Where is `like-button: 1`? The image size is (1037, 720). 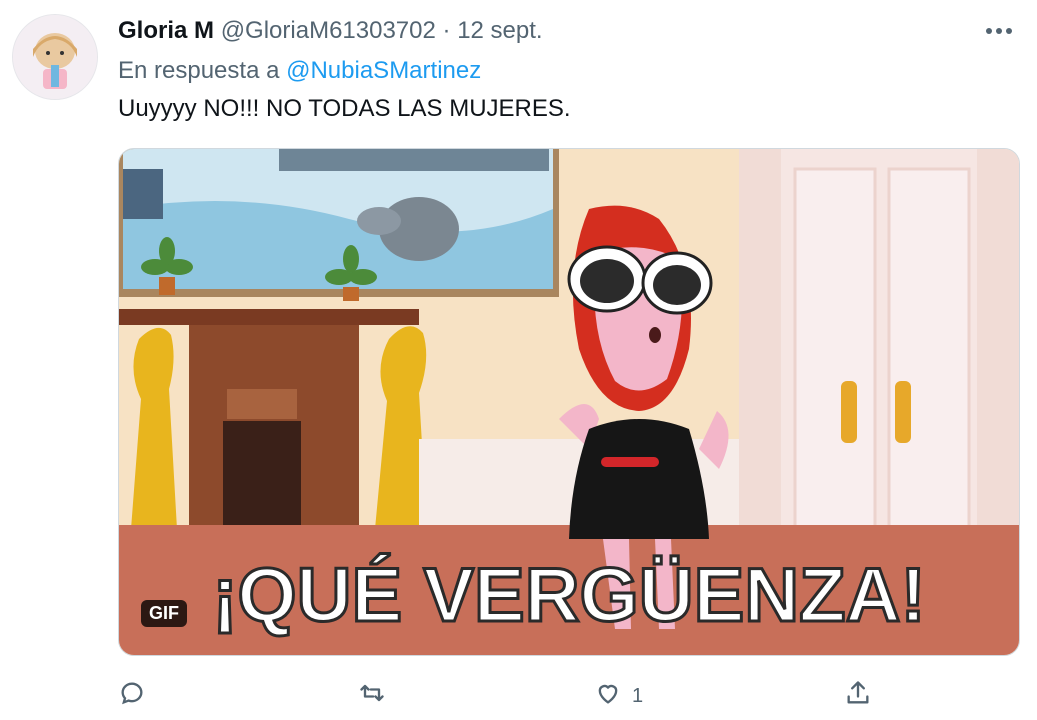
like-button: 1 is located at coordinates (618, 696).